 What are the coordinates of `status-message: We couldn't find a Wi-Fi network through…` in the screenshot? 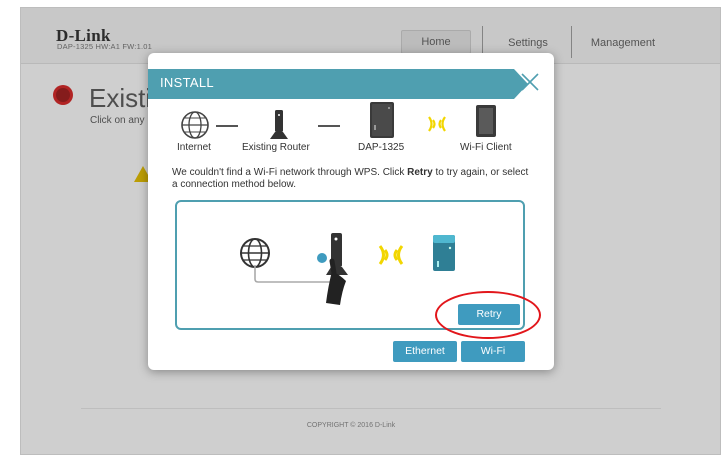 It's located at (352, 179).